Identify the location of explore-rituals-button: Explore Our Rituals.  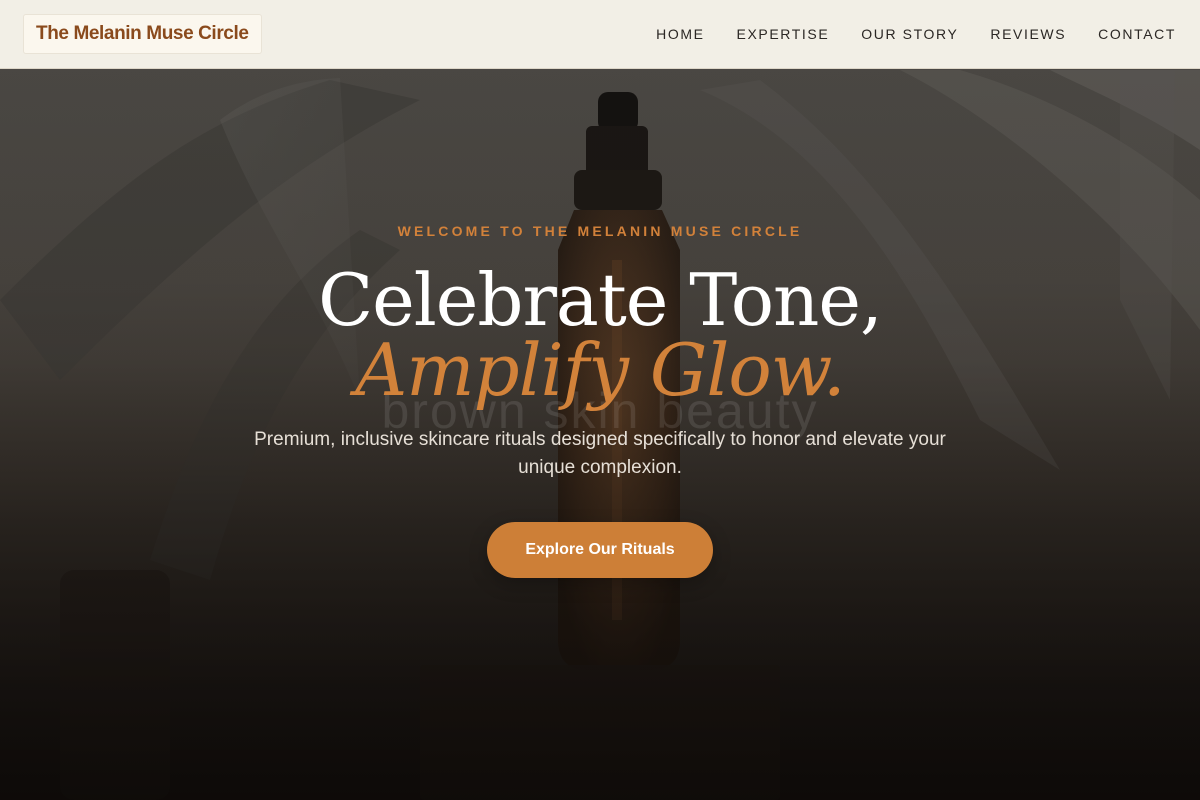
(600, 550).